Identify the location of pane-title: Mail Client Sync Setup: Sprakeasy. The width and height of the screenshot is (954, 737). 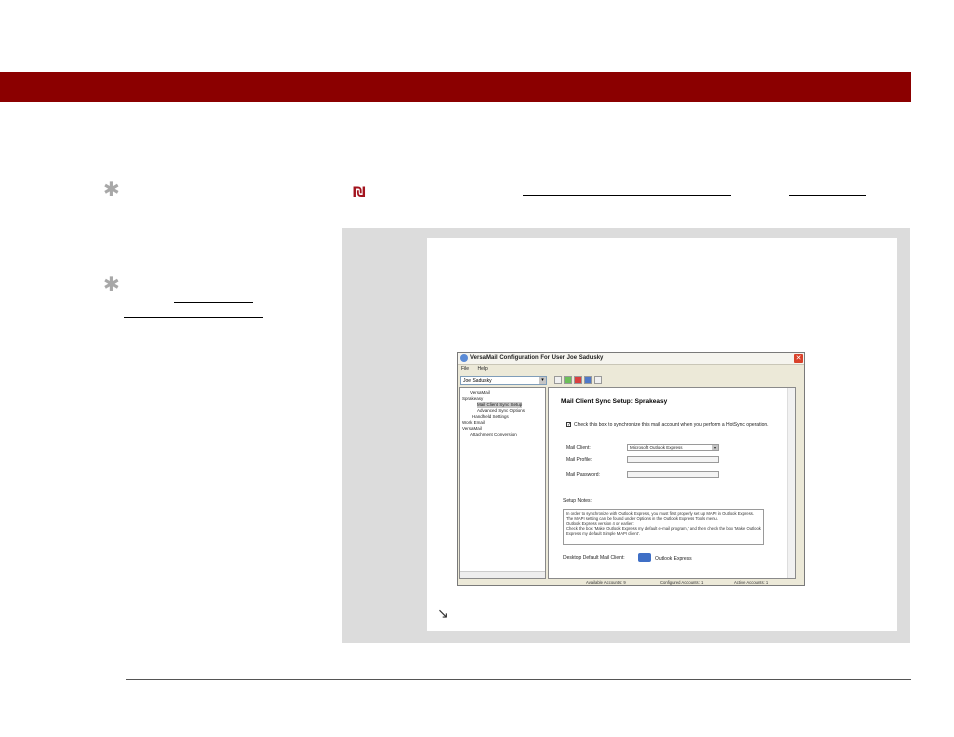
(614, 401).